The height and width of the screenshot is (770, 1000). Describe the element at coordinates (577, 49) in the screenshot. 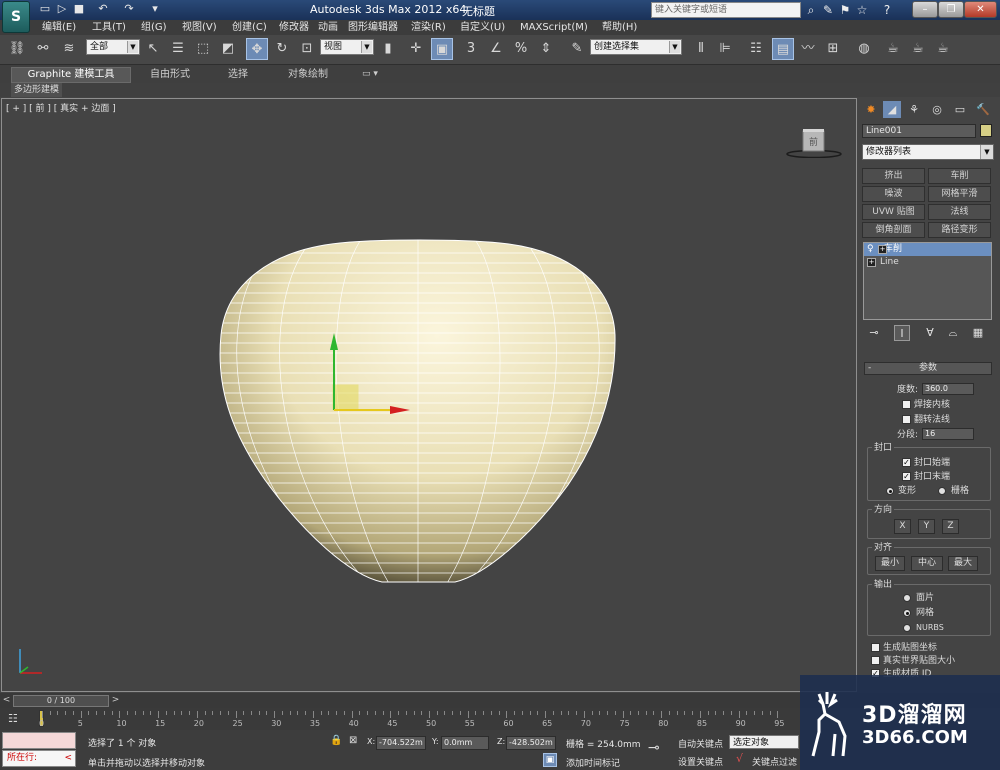

I see `edit-named-selection-icon: ✎` at that location.